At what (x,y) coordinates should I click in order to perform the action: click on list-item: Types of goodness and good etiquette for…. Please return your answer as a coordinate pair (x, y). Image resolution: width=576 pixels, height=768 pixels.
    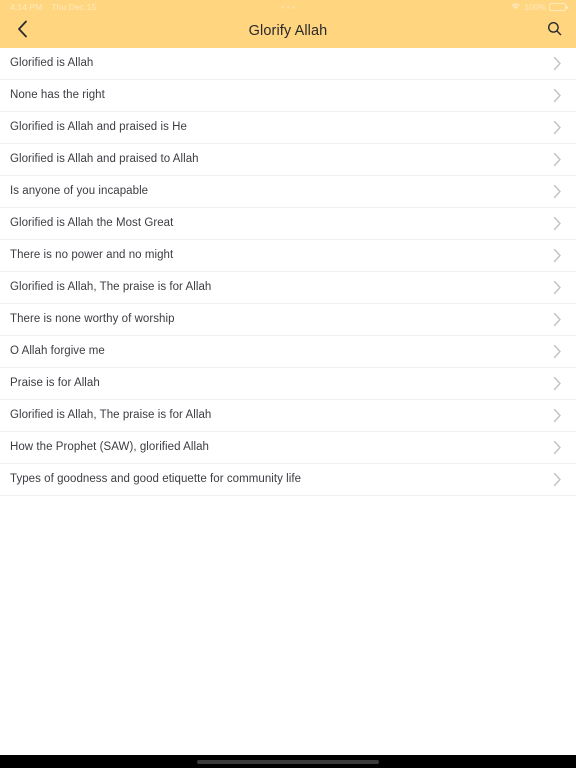
    Looking at the image, I should click on (288, 480).